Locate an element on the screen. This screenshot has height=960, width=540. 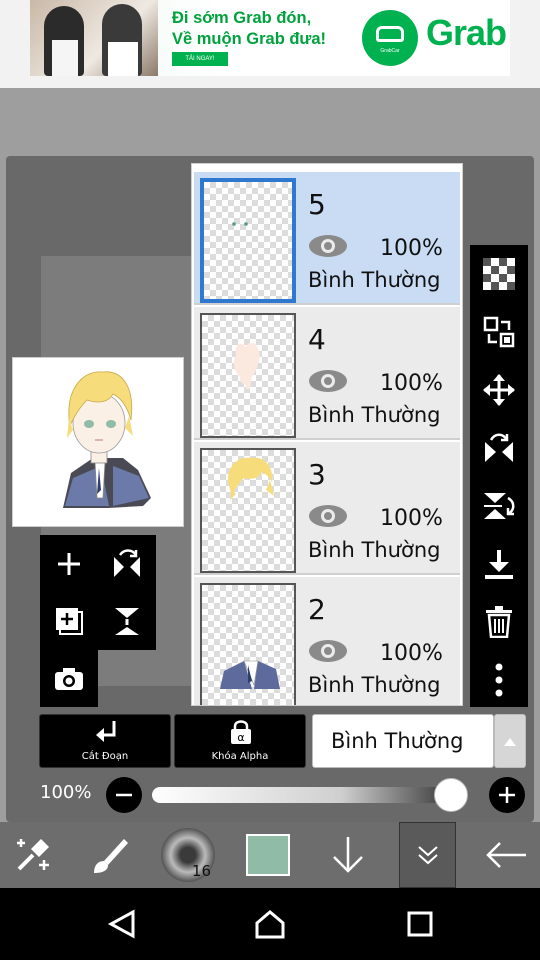
flip-layer-button is located at coordinates (127, 563).